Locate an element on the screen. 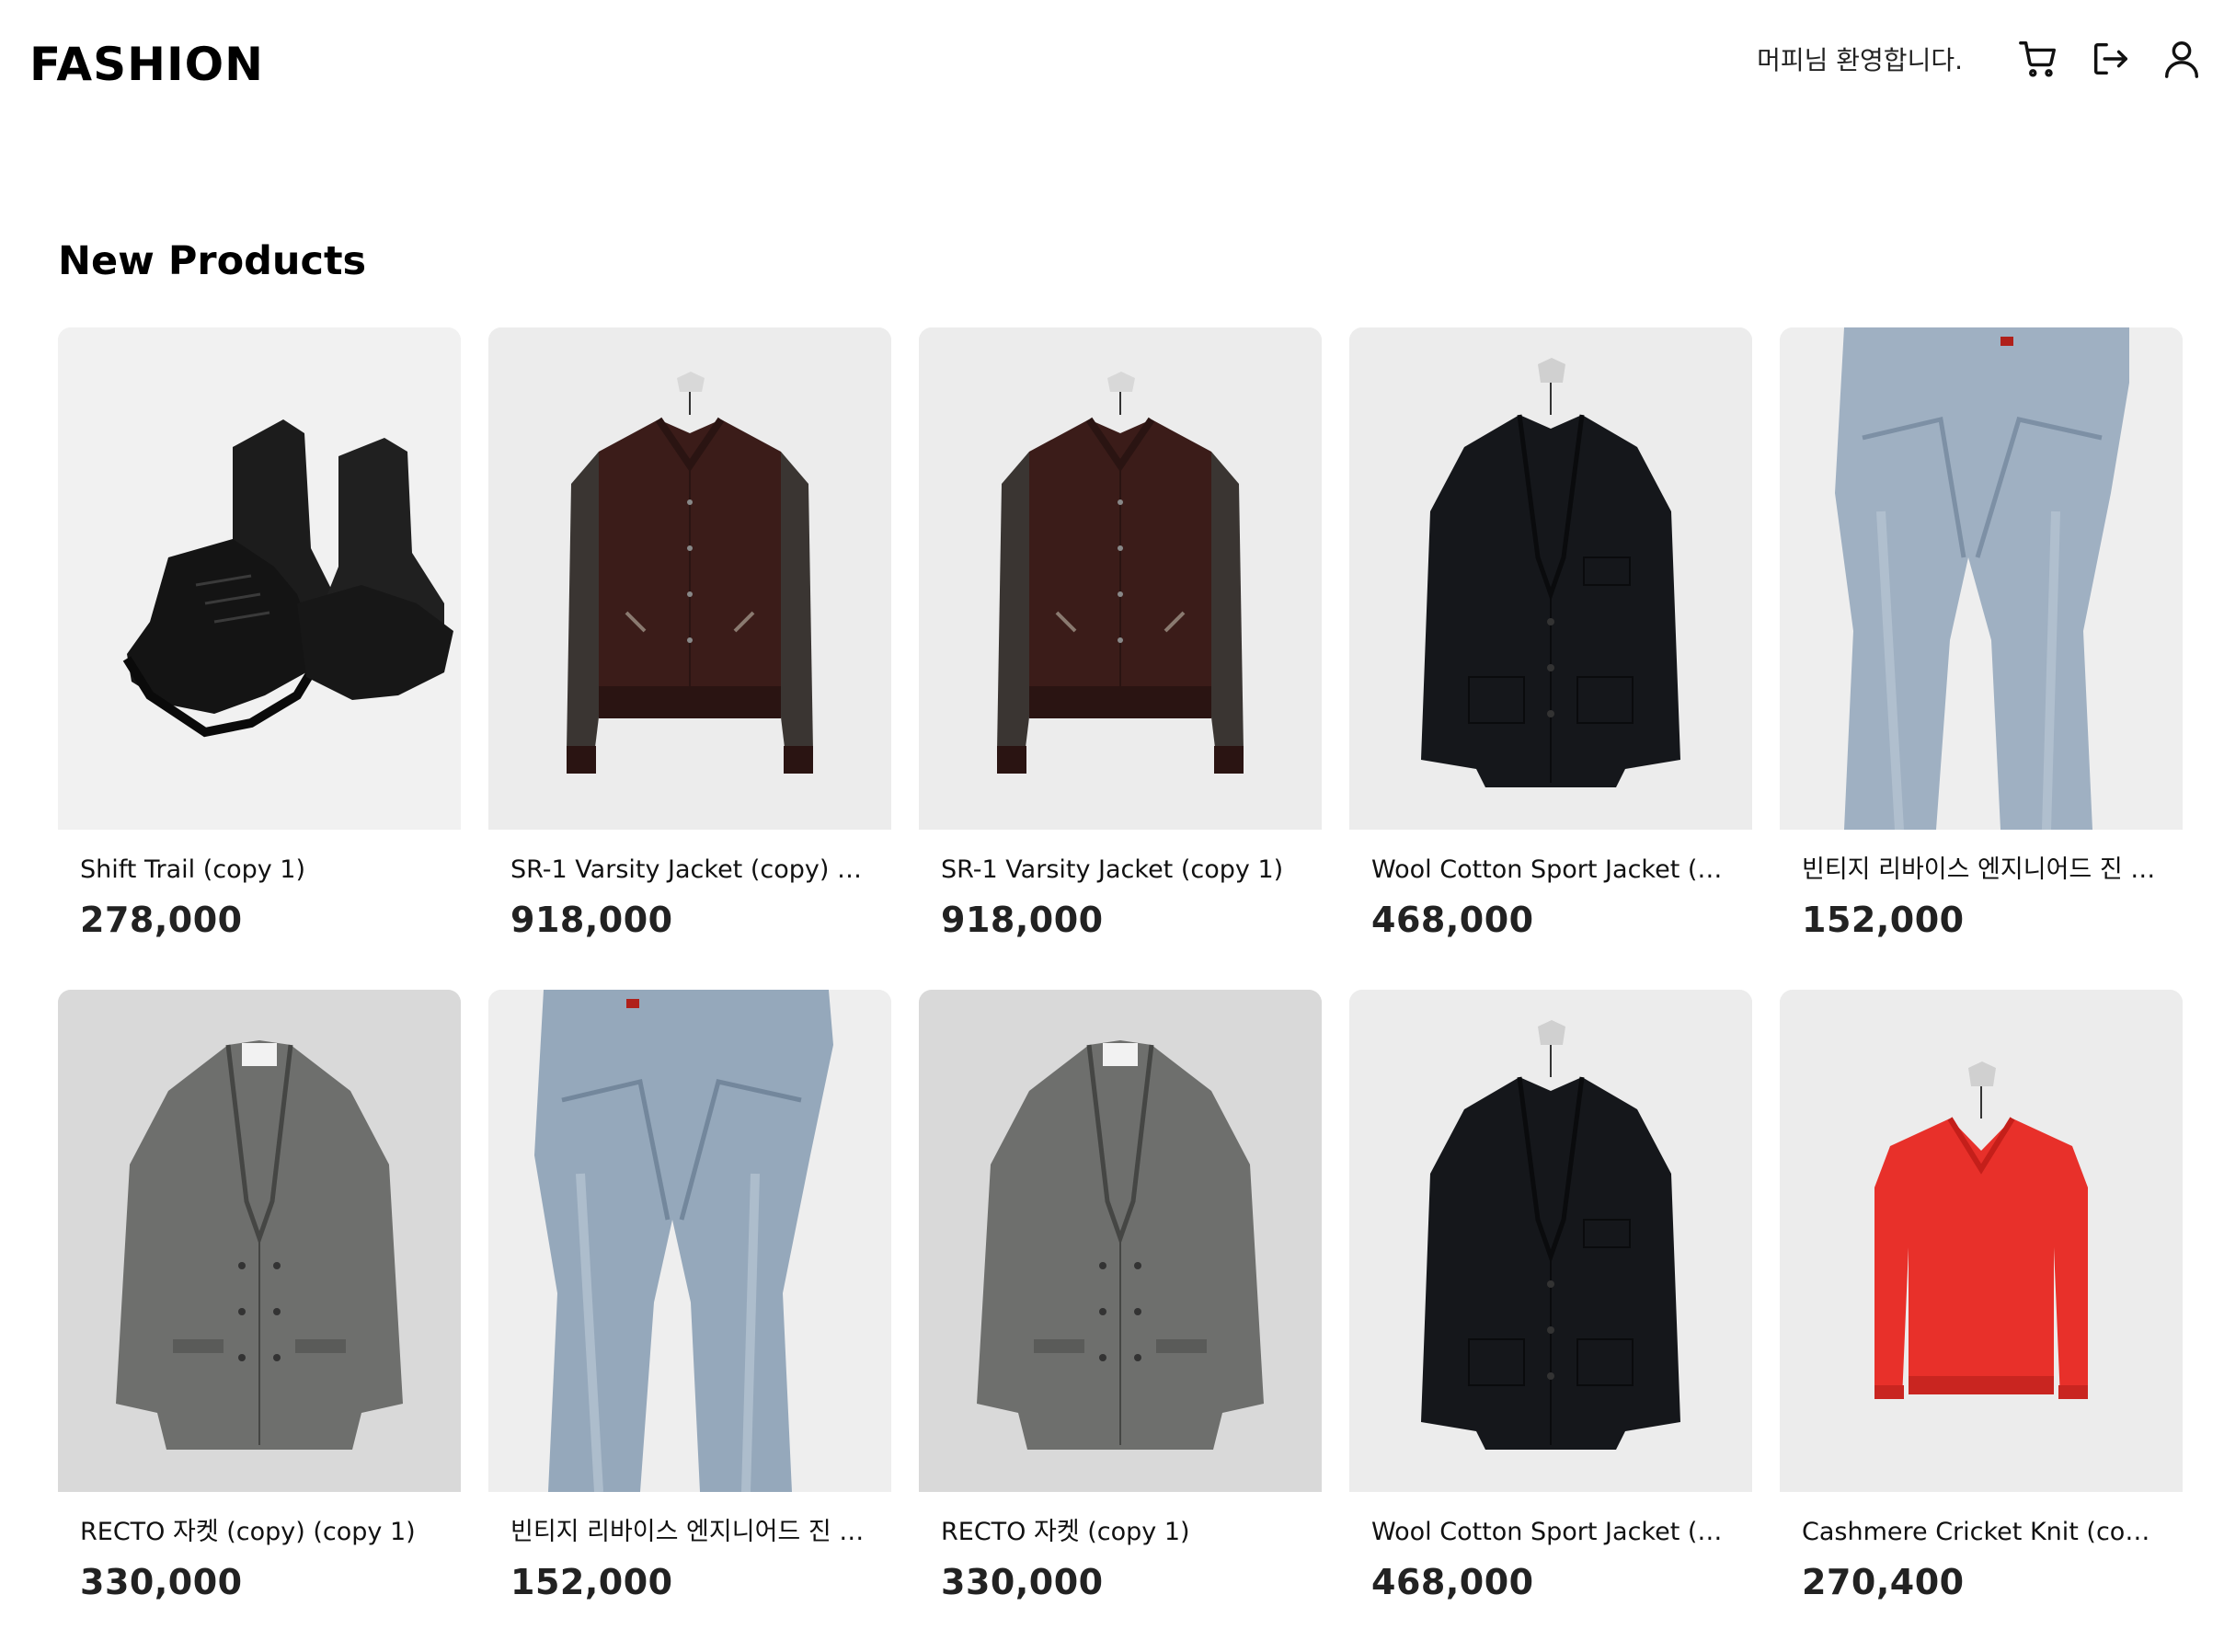 The image size is (2224, 1652). section-title: New Products is located at coordinates (212, 261).